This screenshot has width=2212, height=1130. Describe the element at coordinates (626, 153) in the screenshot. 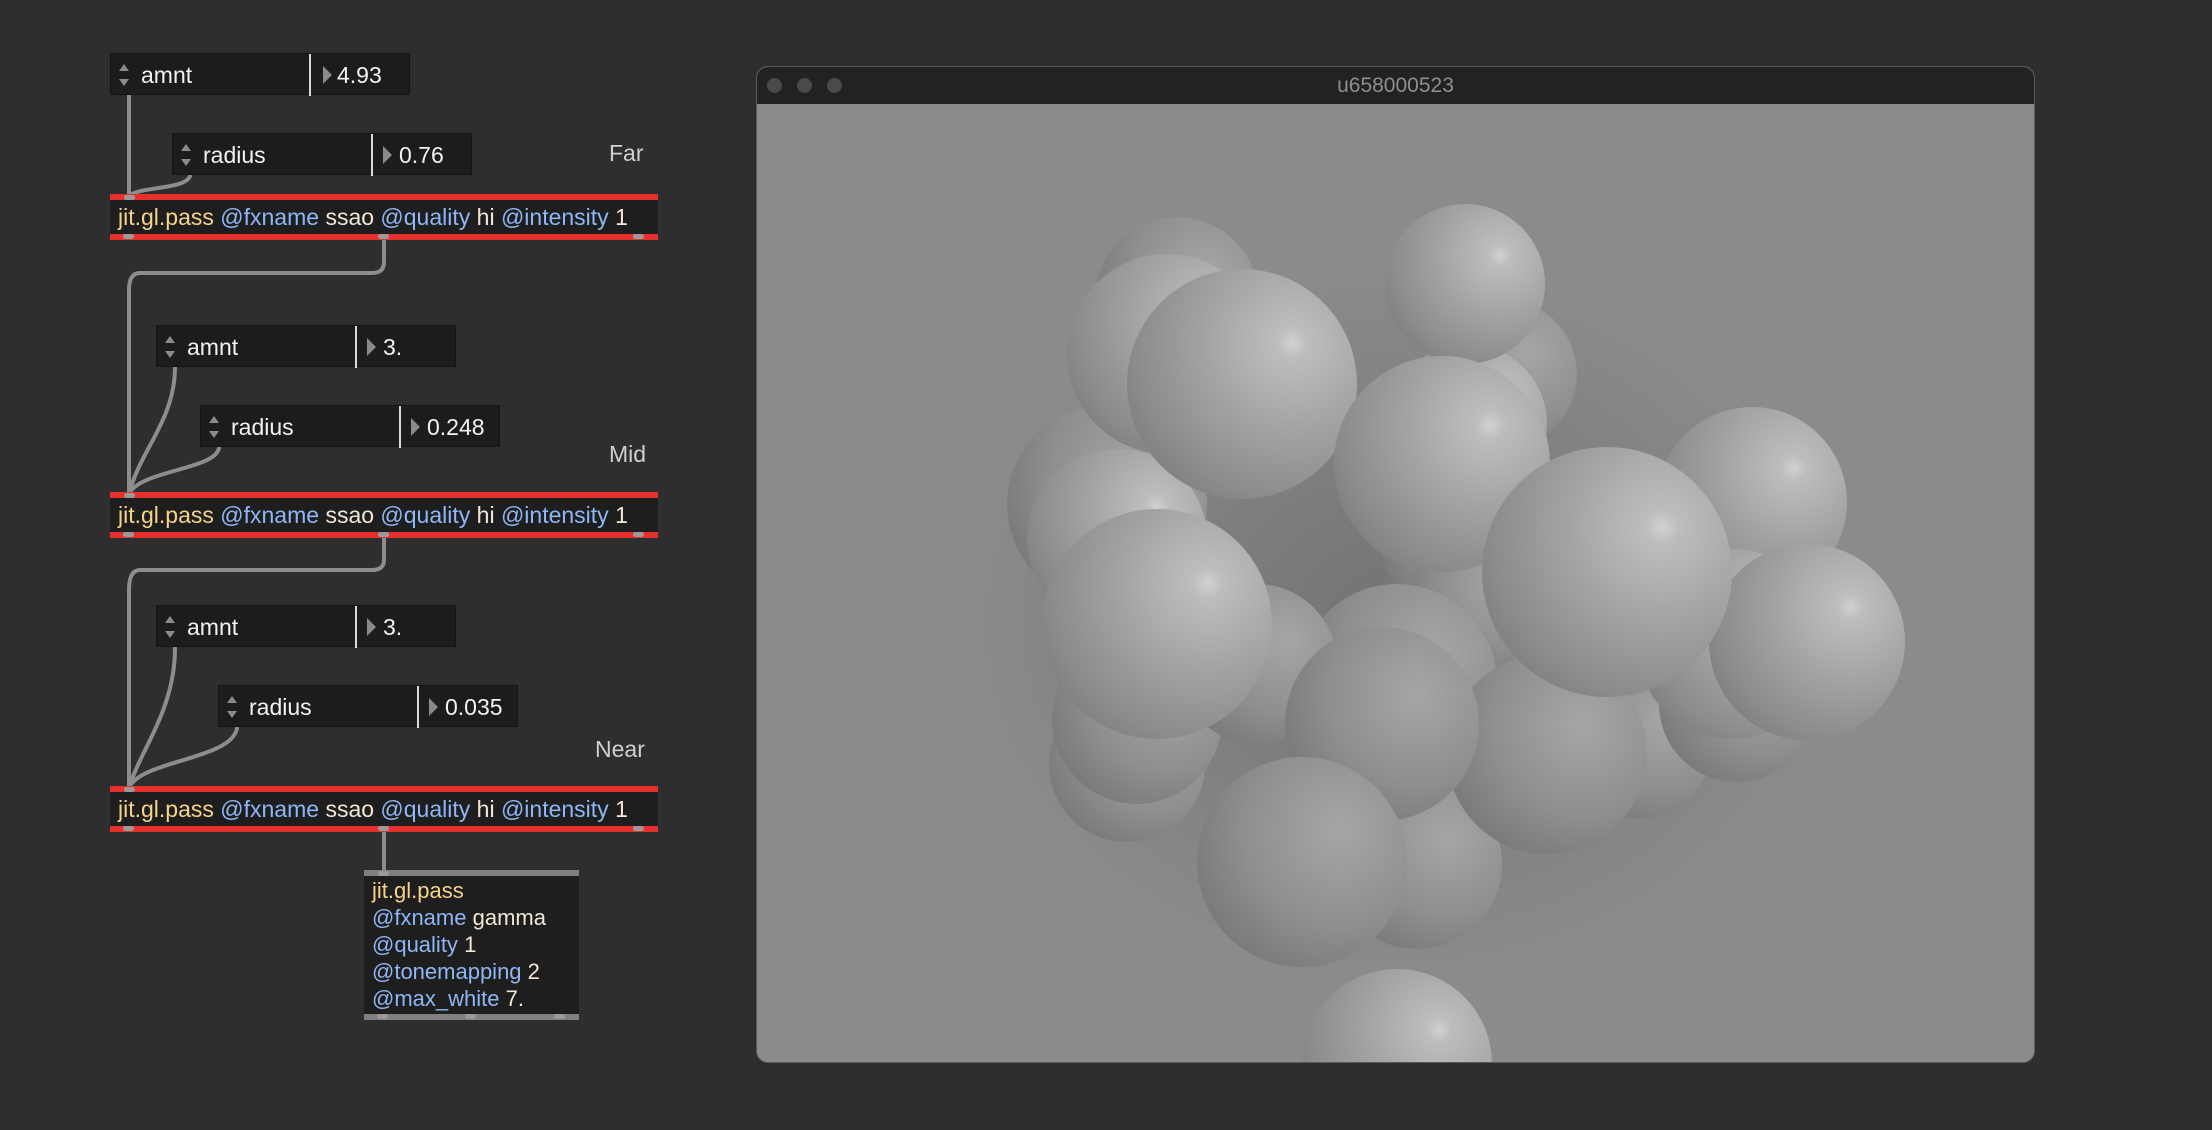

I see `comment-far: Far` at that location.